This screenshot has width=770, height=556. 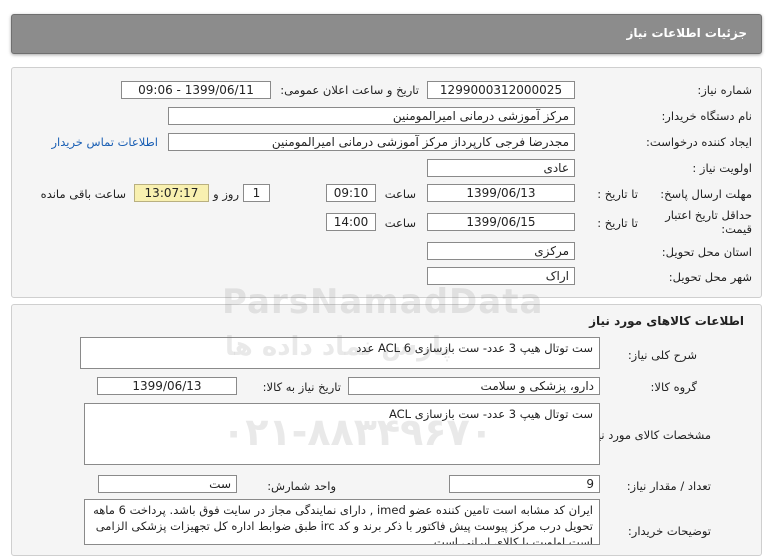 What do you see at coordinates (706, 252) in the screenshot?
I see `province-label: استان محل تحویل:` at bounding box center [706, 252].